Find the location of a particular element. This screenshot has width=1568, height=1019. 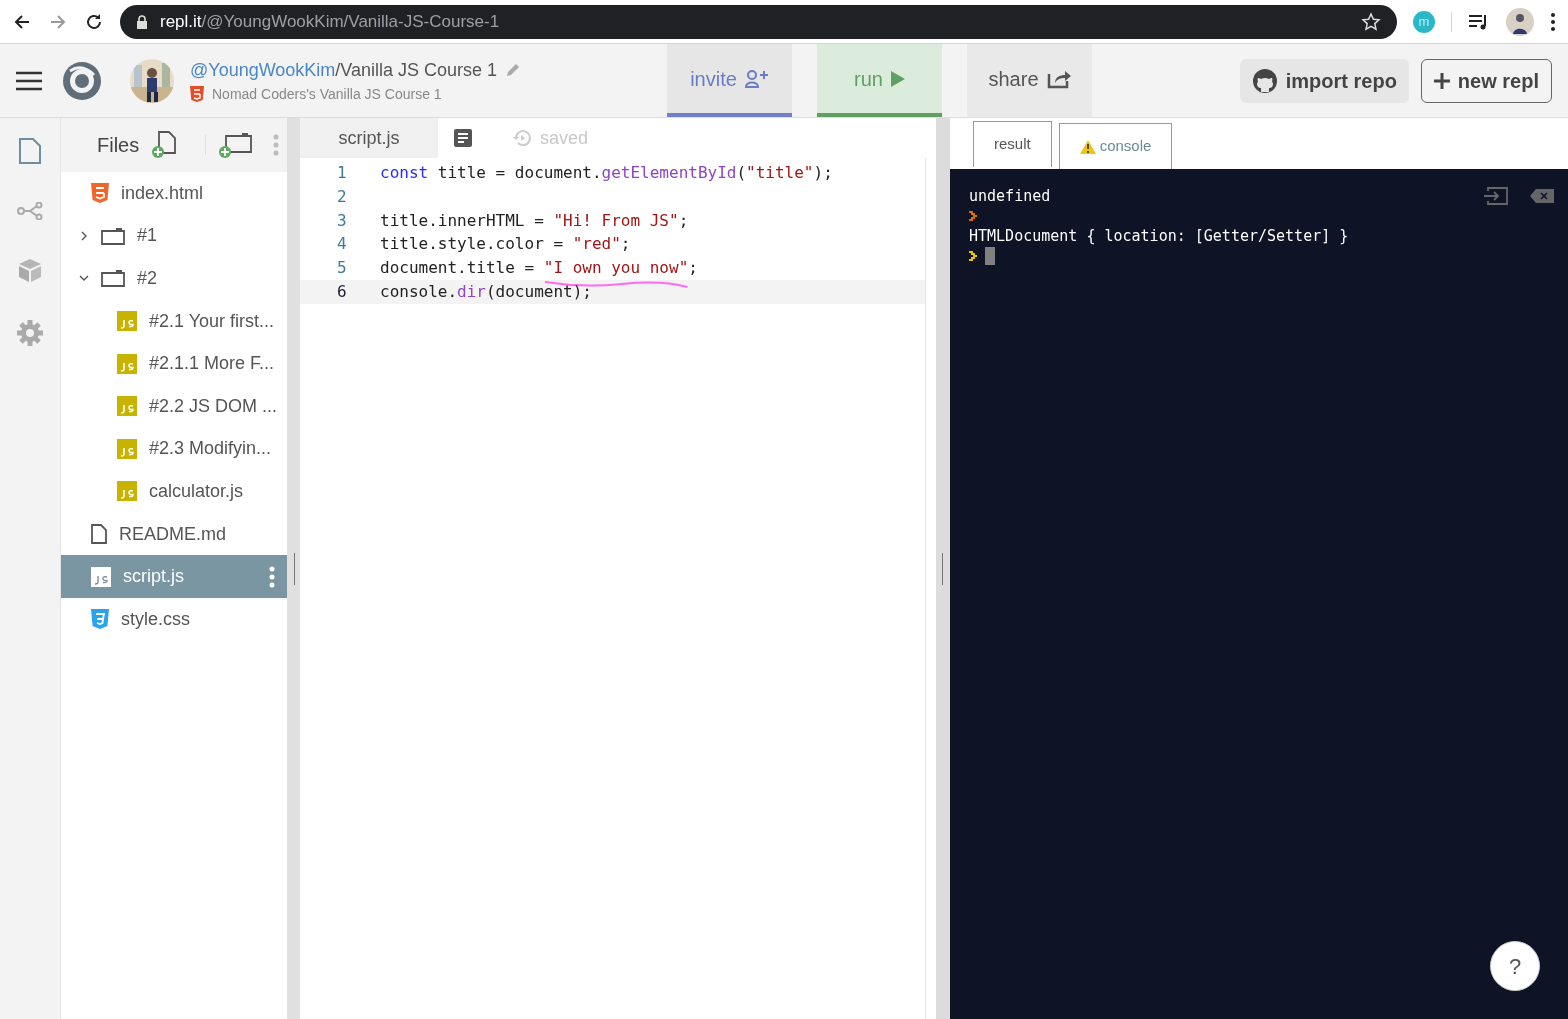

code-text: title.innerHTML = "Hi! From JS"; is located at coordinates (534, 220).